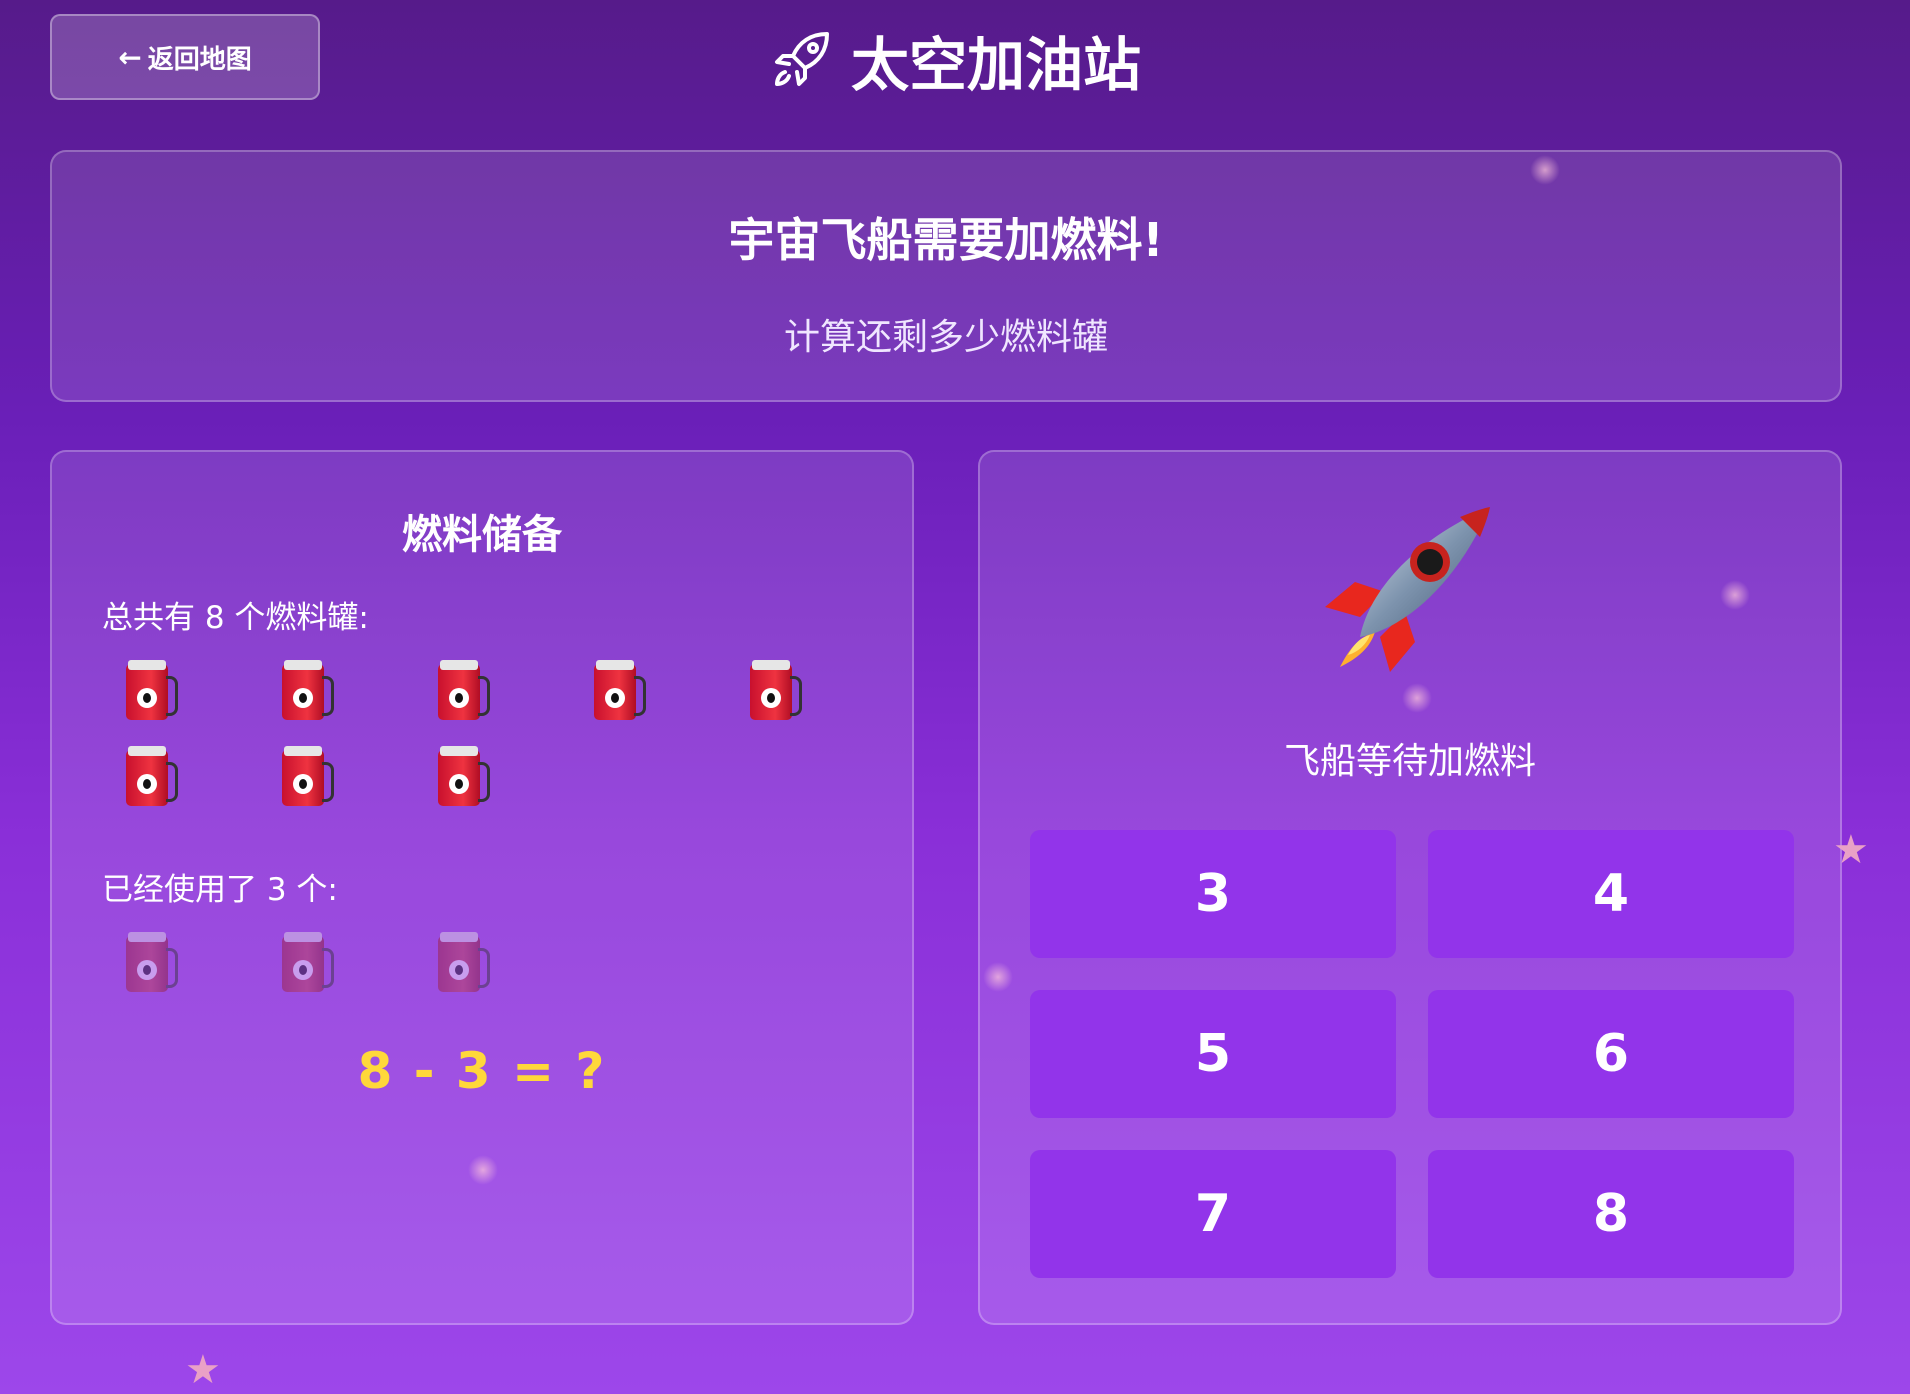  I want to click on answer-button-8: 8, so click(1611, 1214).